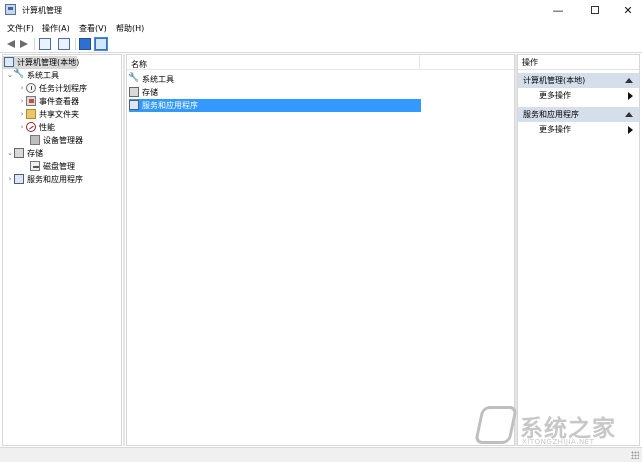 The height and width of the screenshot is (462, 642). Describe the element at coordinates (578, 62) in the screenshot. I see `actions-title: 操作` at that location.